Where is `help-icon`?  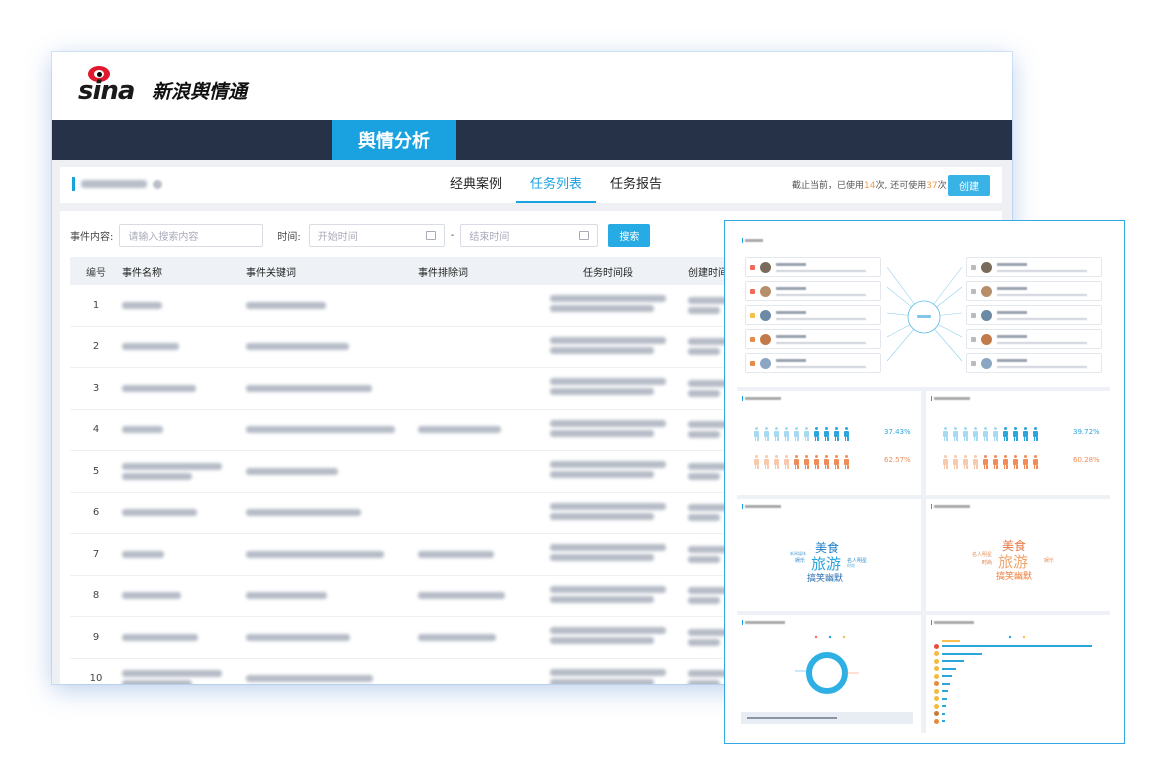
help-icon is located at coordinates (157, 184).